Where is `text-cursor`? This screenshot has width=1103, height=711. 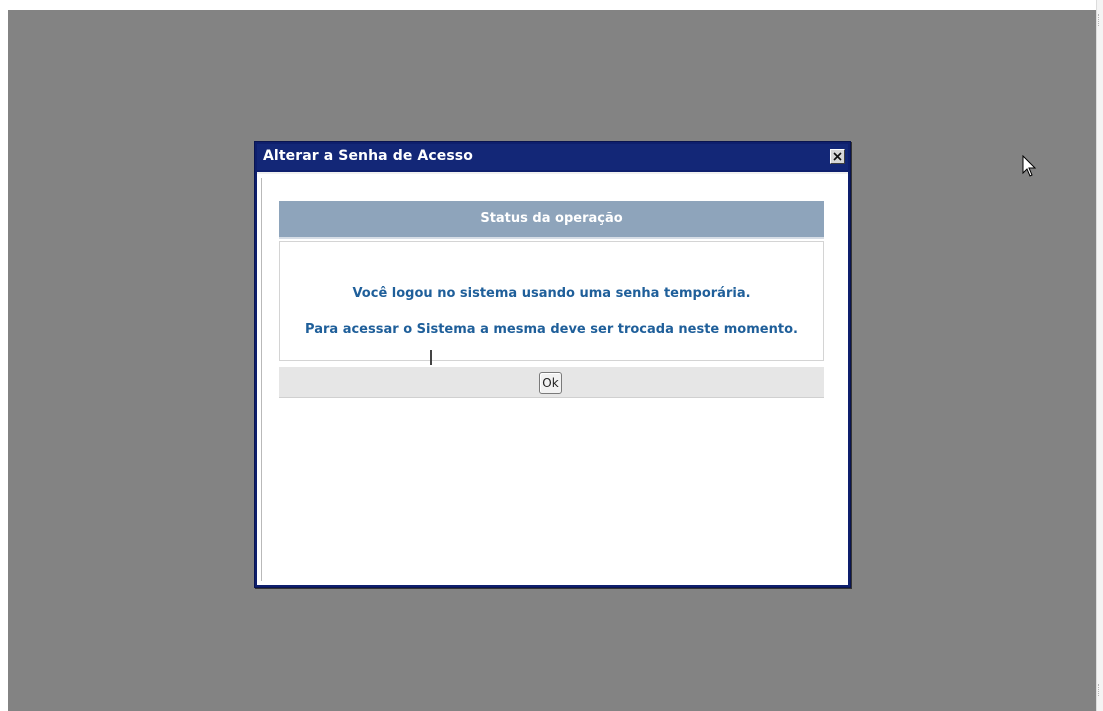 text-cursor is located at coordinates (431, 357).